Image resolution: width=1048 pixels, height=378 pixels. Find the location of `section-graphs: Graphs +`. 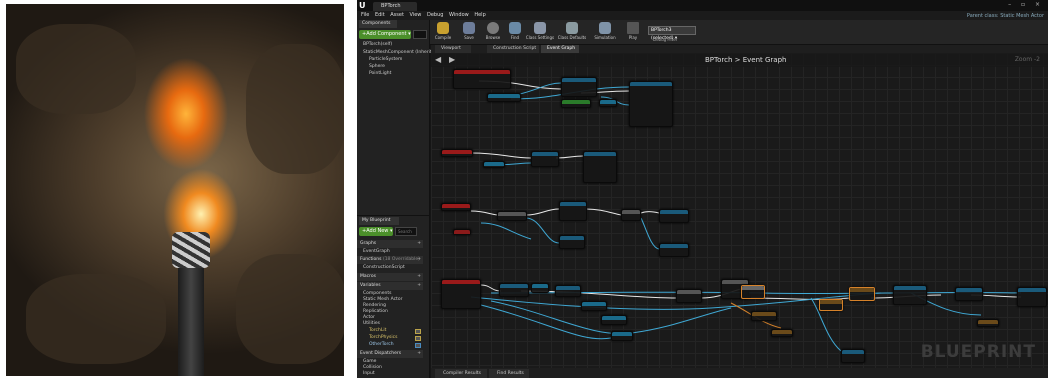

section-graphs: Graphs + is located at coordinates (390, 244).